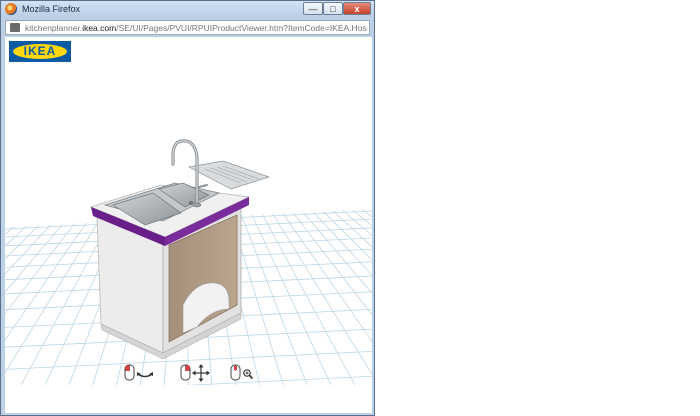  Describe the element at coordinates (51, 9) in the screenshot. I see `window-title: Mozilla Firefox` at that location.